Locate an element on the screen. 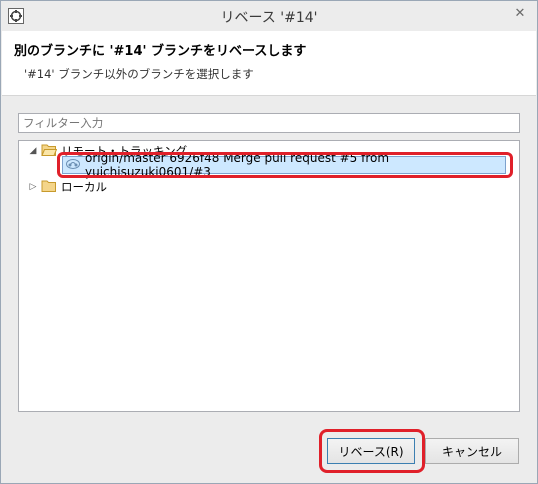 The image size is (538, 484). cancel-button: キャンセル is located at coordinates (472, 451).